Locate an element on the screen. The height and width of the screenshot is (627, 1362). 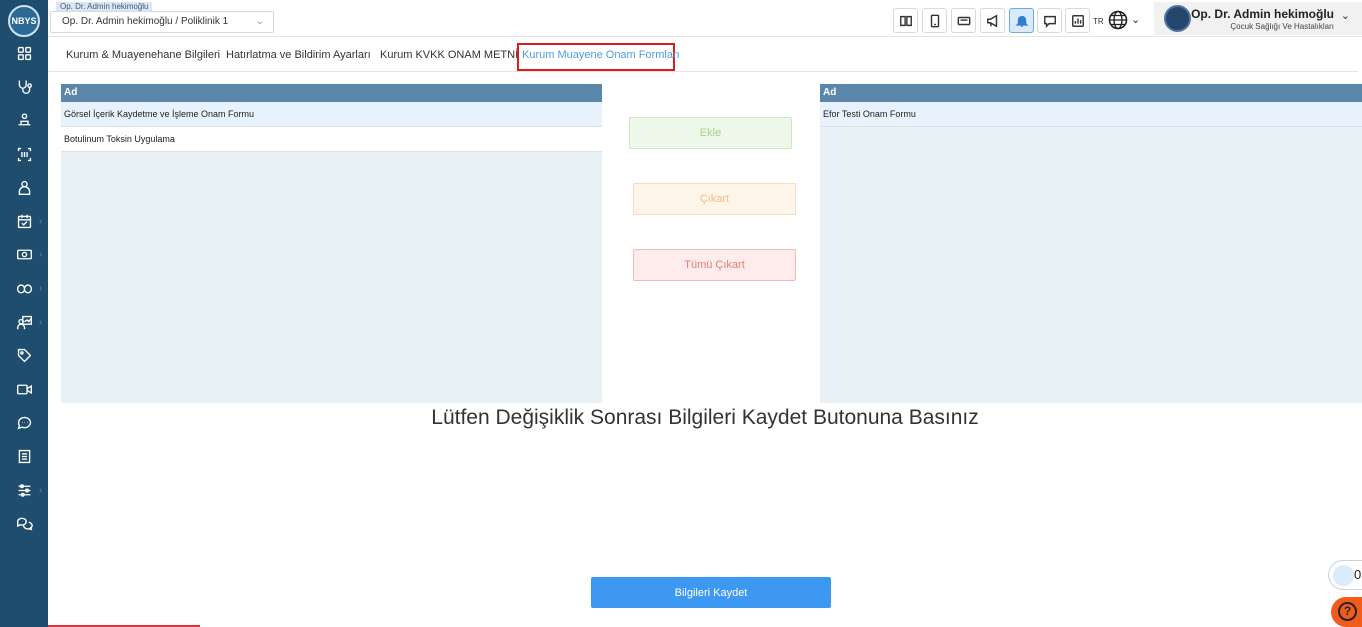
online-count: 0 is located at coordinates (1358, 574).